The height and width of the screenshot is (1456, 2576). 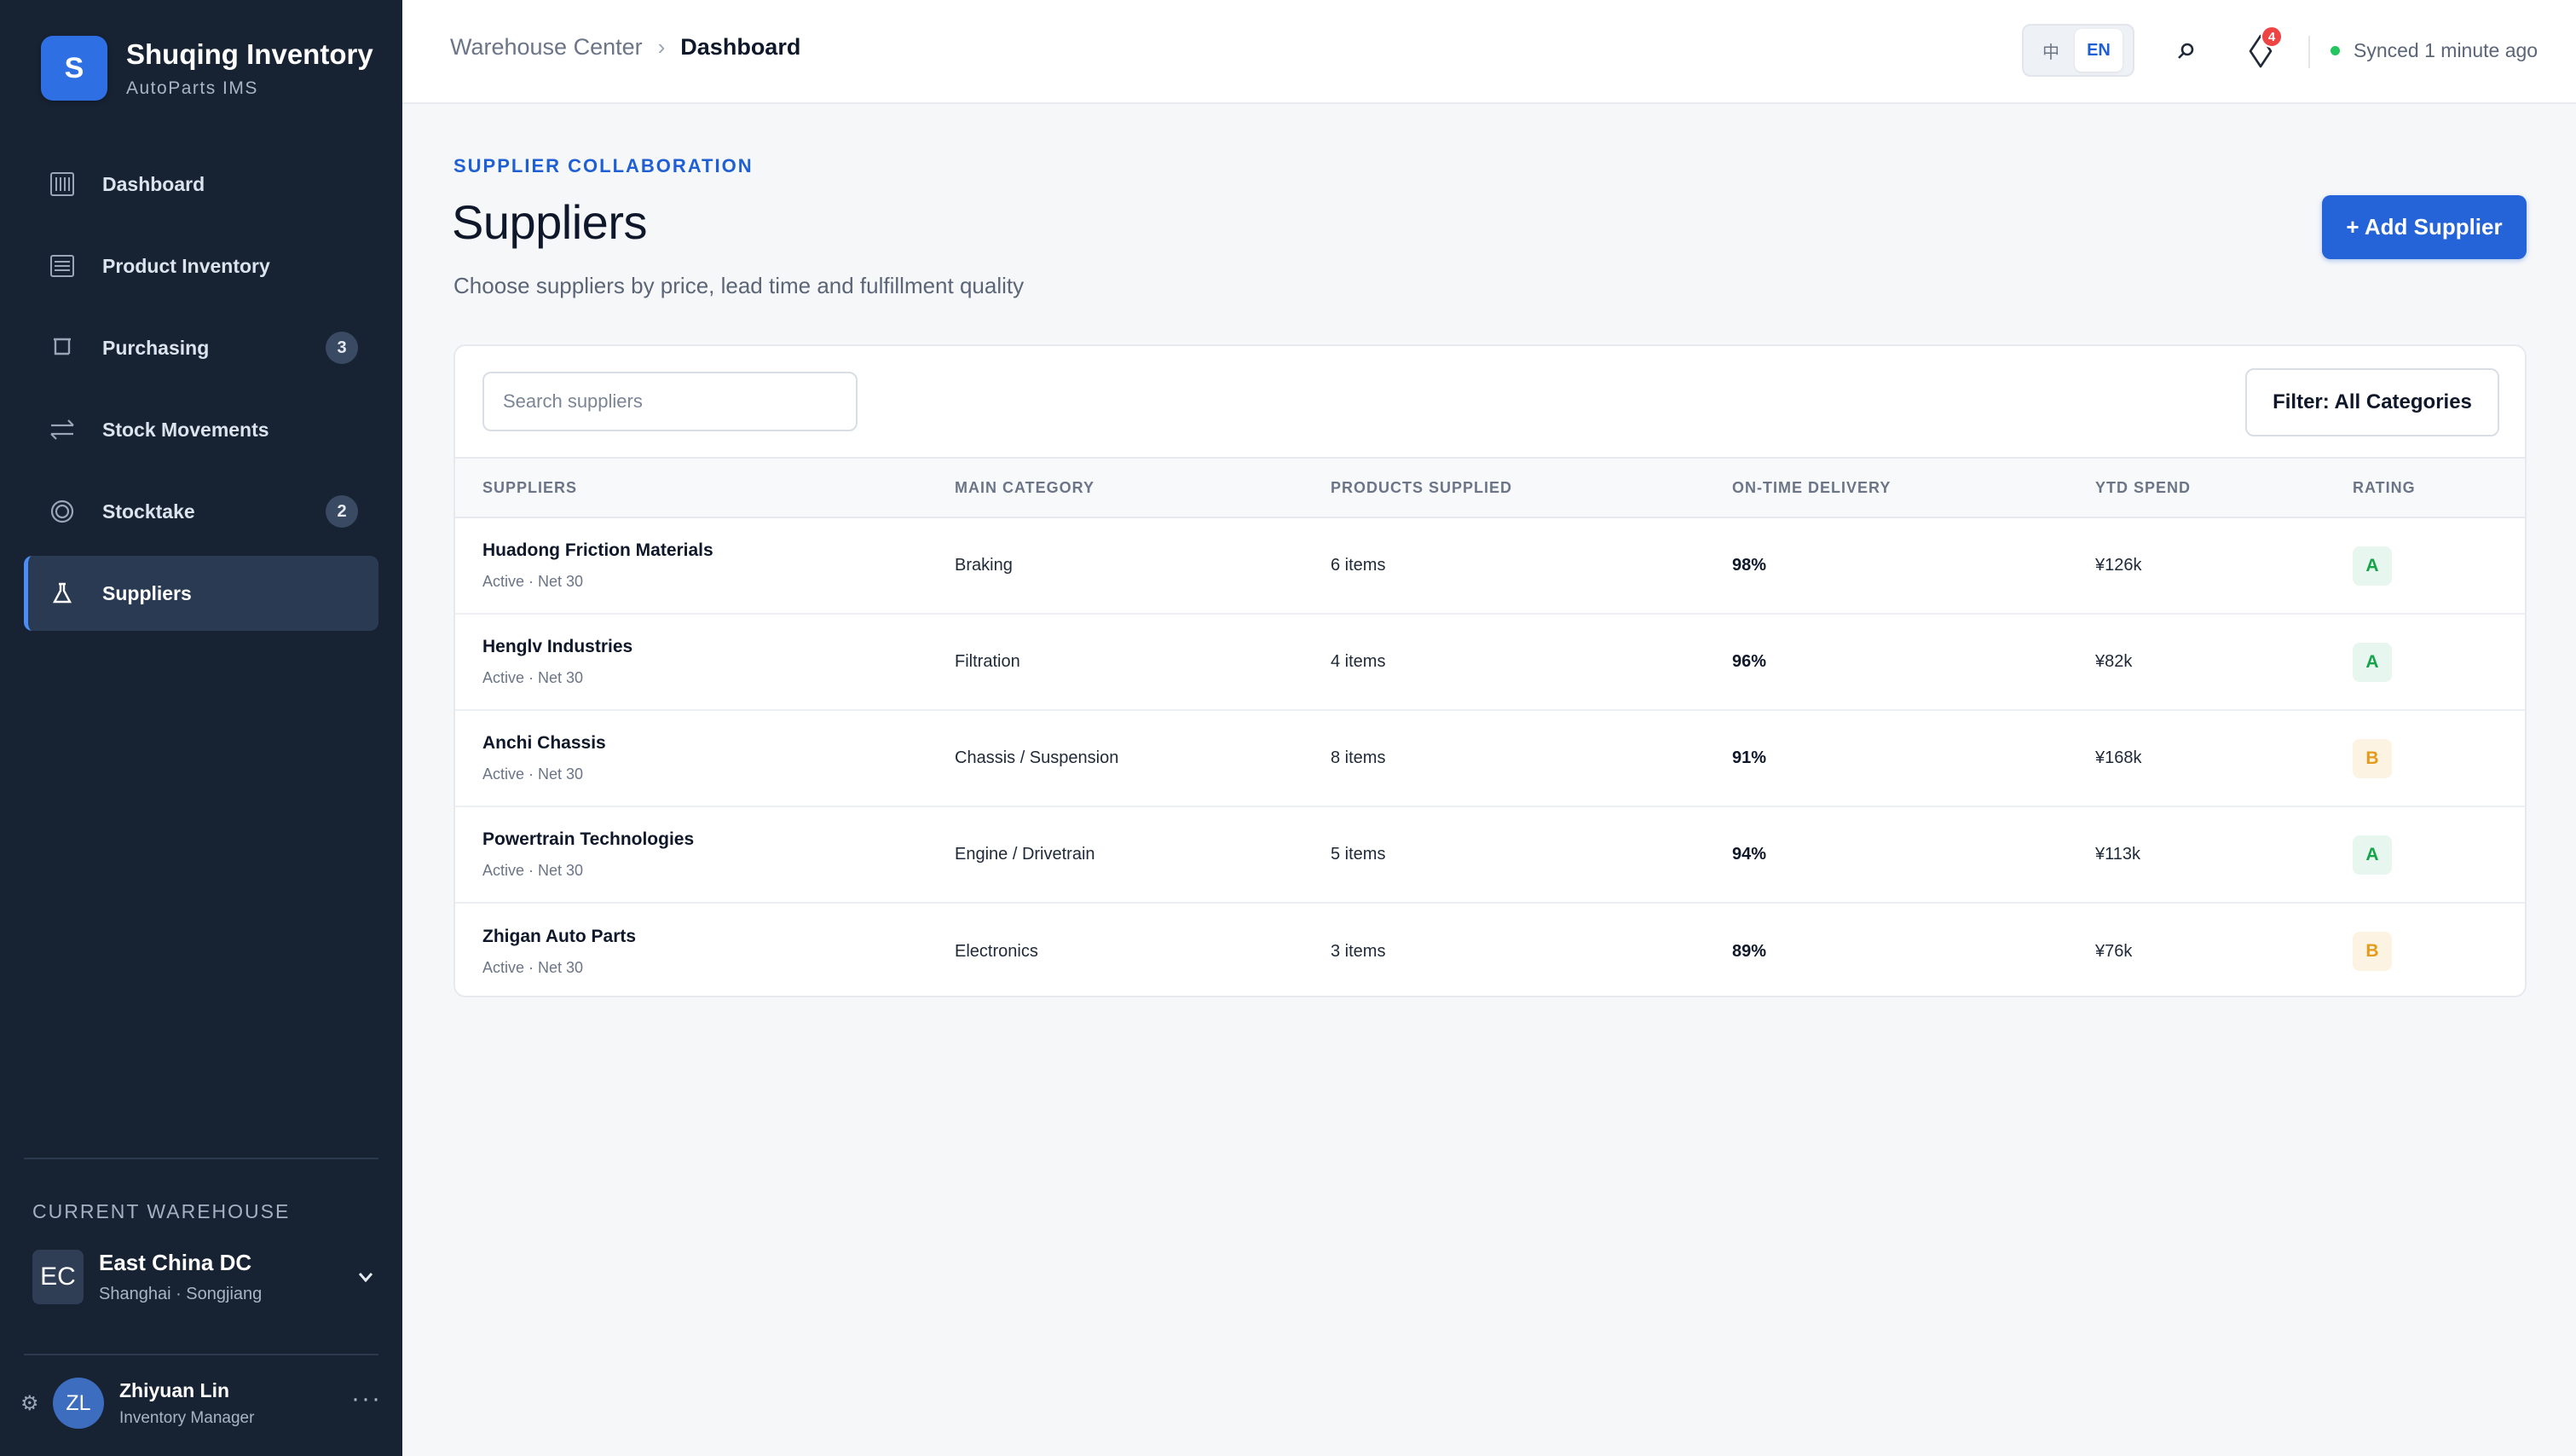 What do you see at coordinates (996, 951) in the screenshot?
I see `main-category: Electronics` at bounding box center [996, 951].